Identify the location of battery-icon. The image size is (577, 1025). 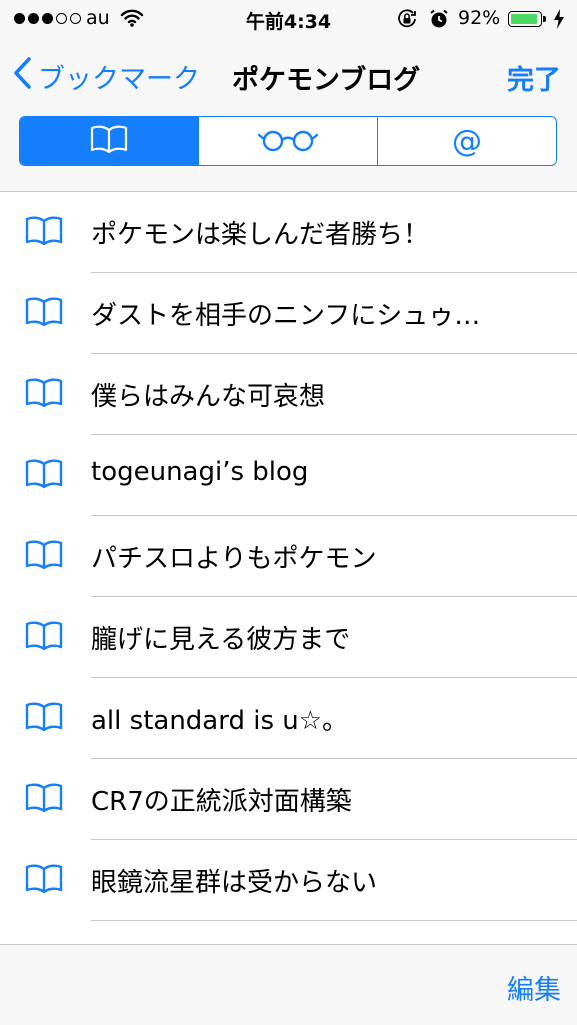
(525, 19).